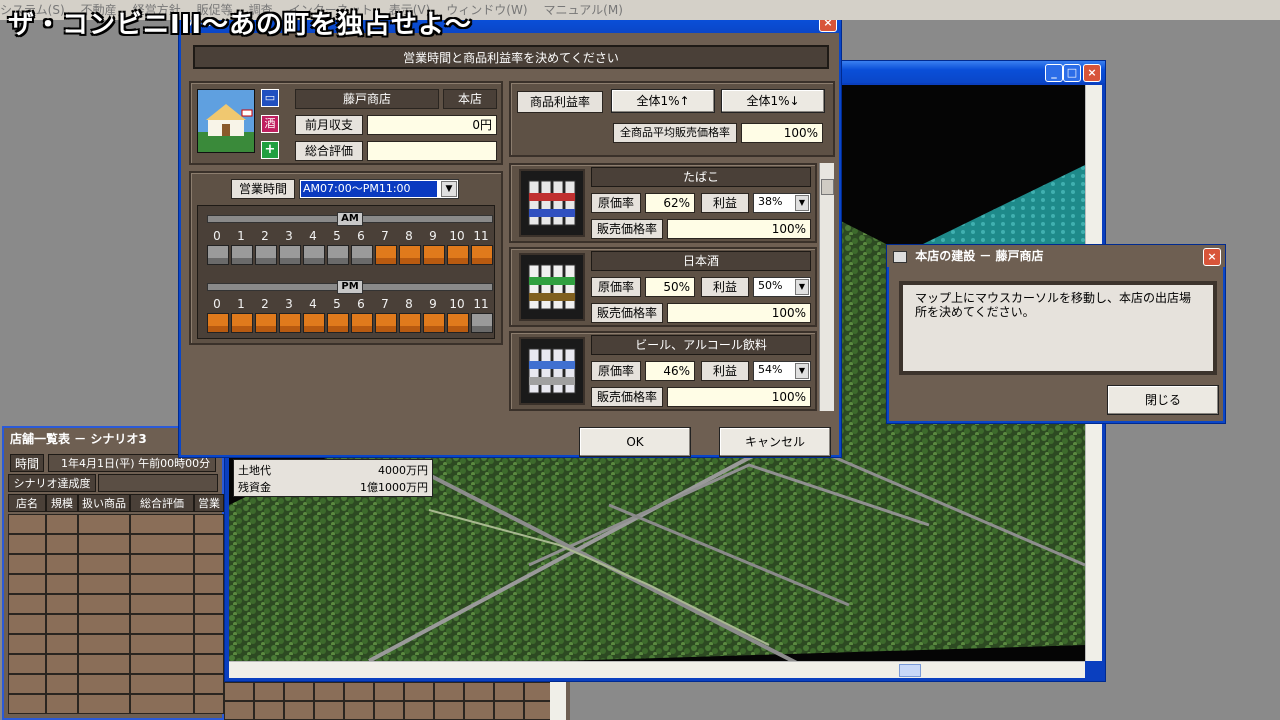 The width and height of the screenshot is (1280, 720). I want to click on store-list-column-header: 営業, so click(209, 503).